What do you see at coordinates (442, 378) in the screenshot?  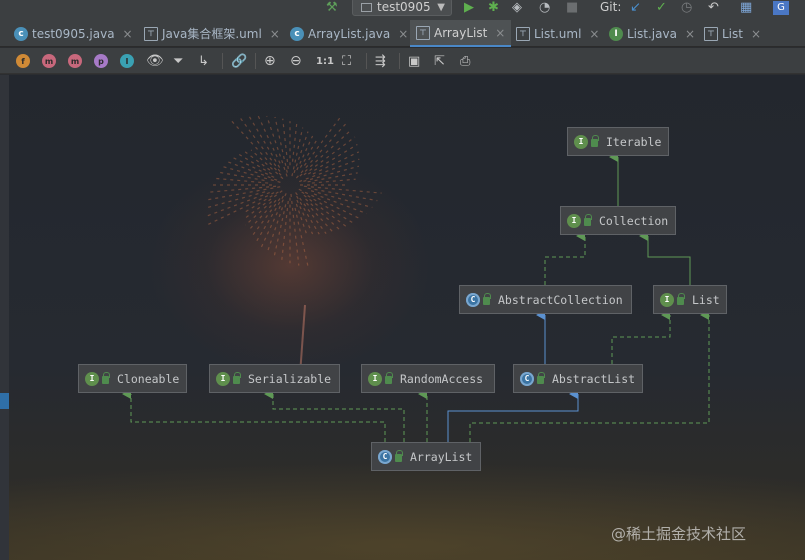 I see `node-label: RandomAccess` at bounding box center [442, 378].